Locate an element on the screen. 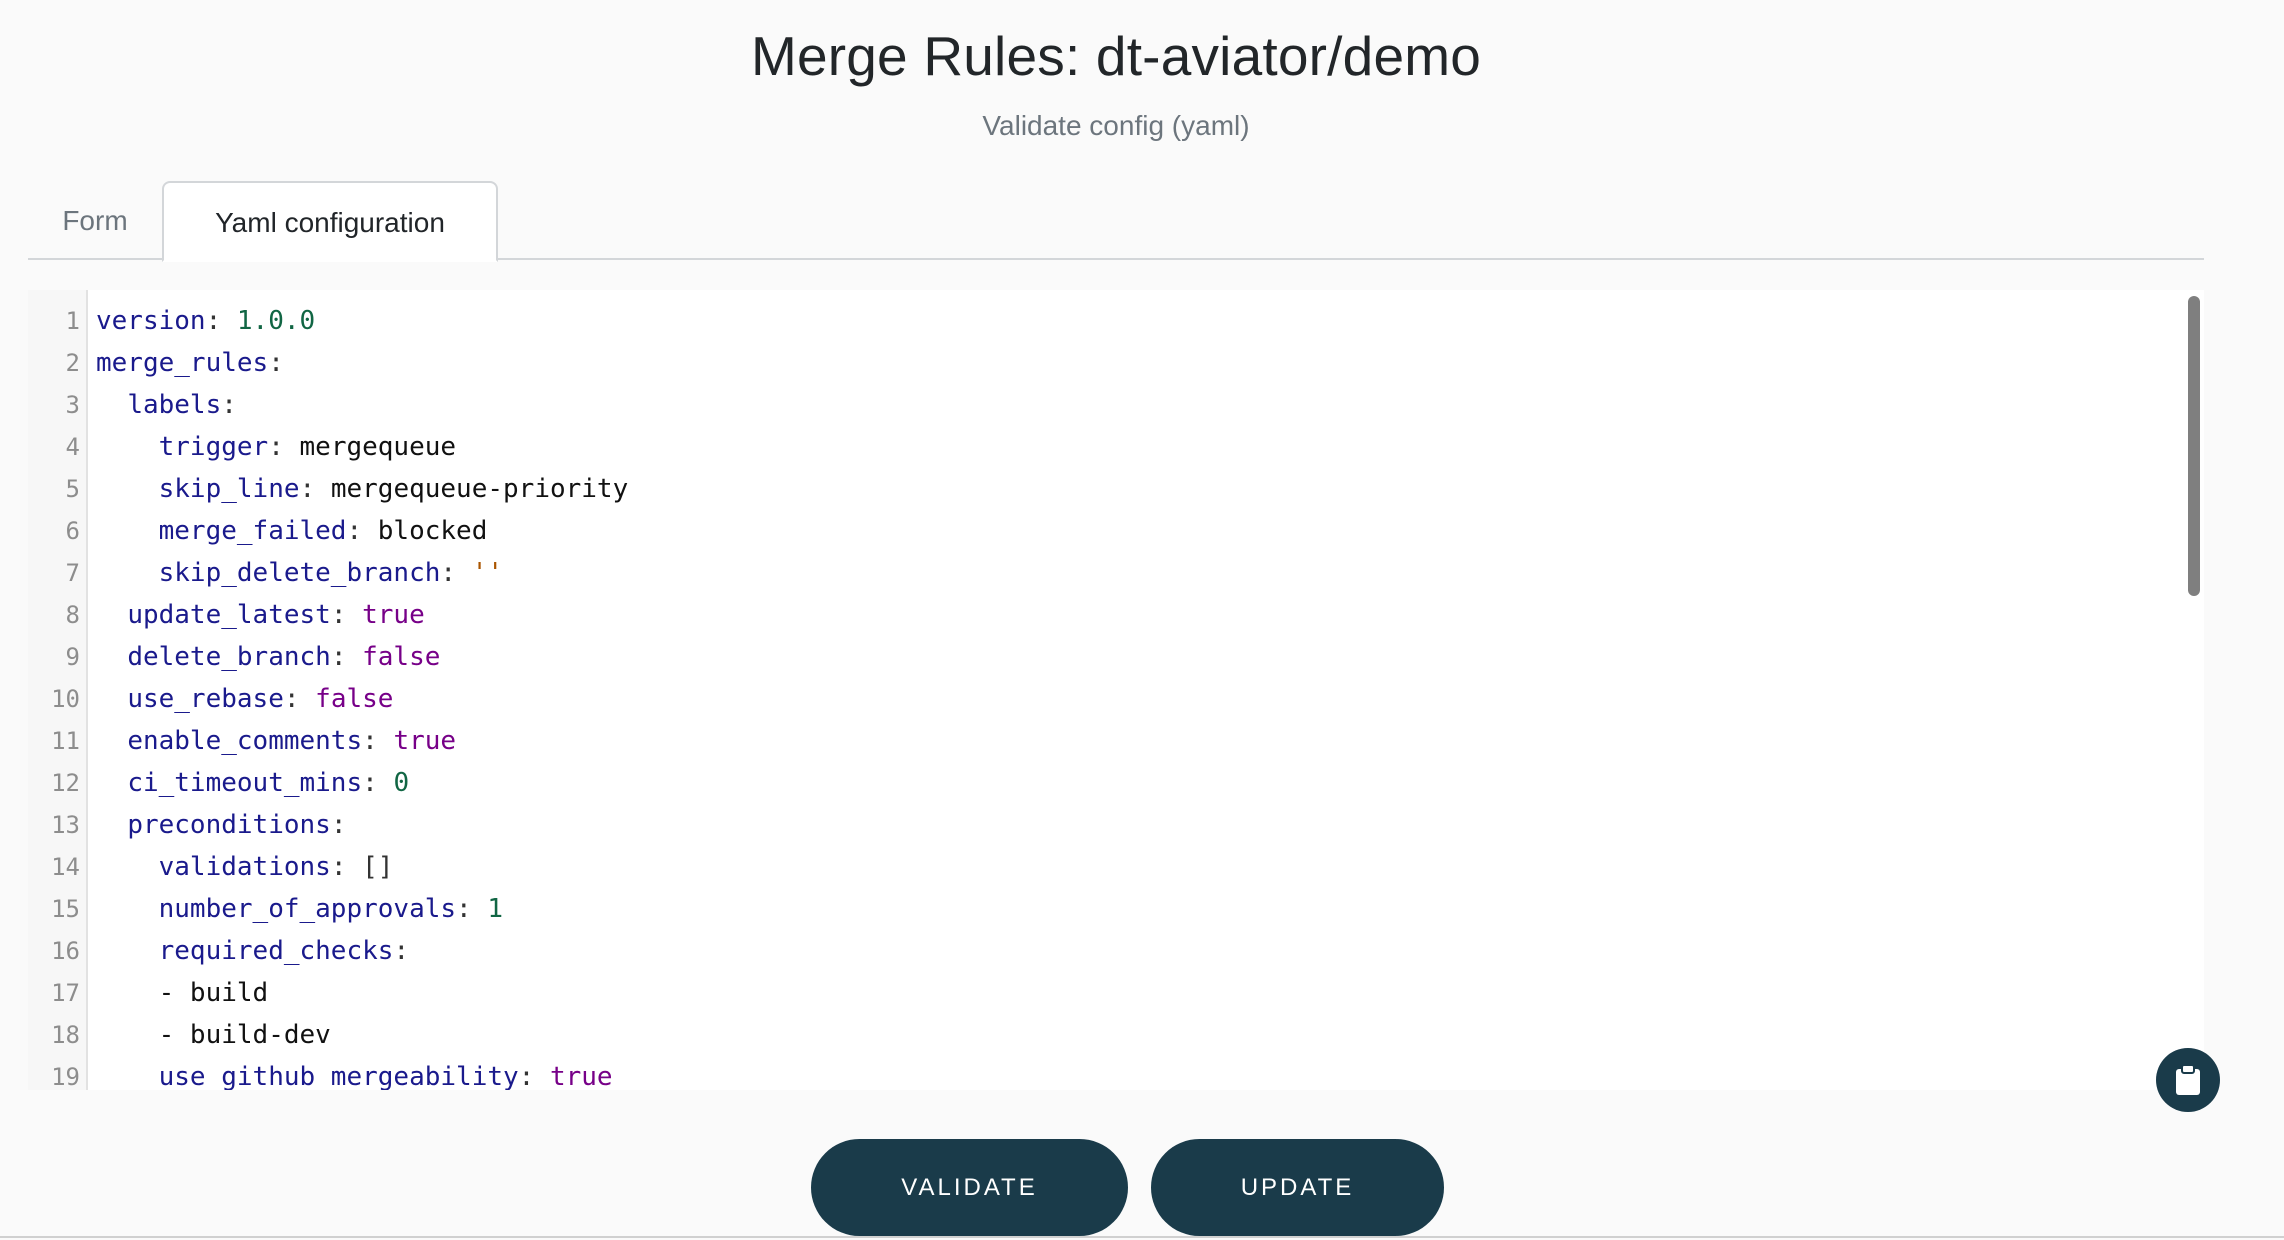 This screenshot has width=2284, height=1240. code-line: 6 merge_failed: blocked is located at coordinates (1098, 531).